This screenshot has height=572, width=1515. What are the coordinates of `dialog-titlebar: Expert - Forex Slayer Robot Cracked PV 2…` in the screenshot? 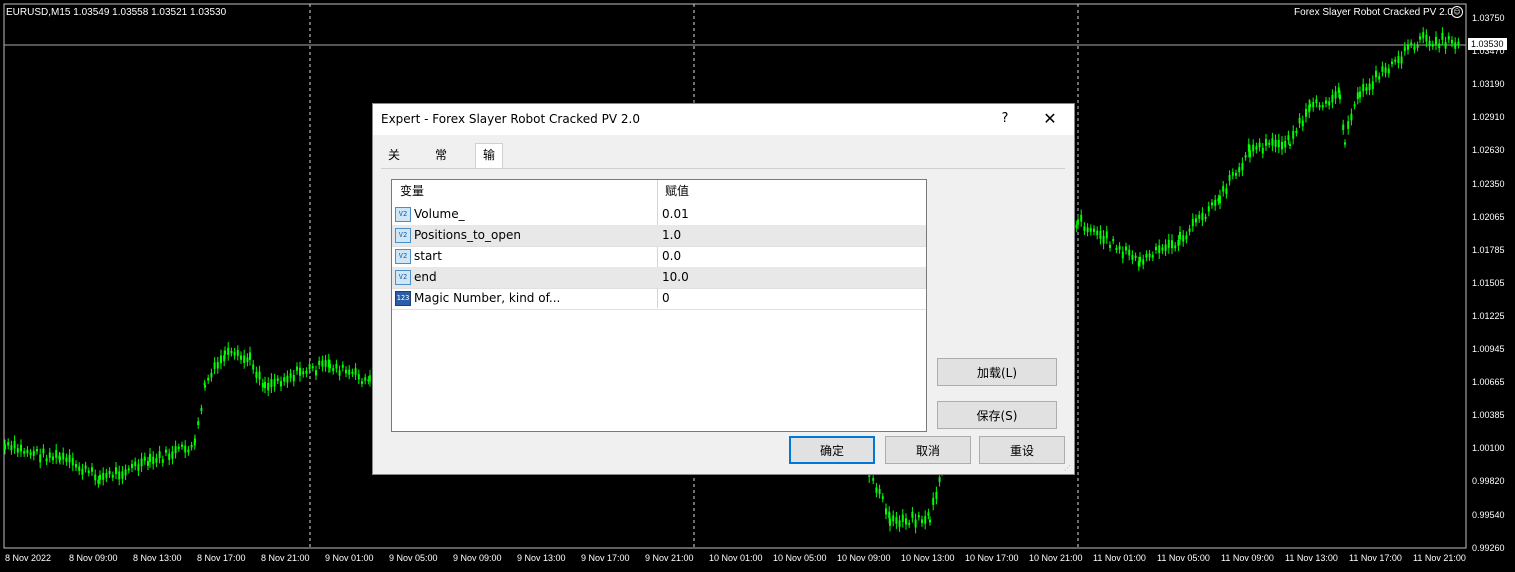 It's located at (723, 119).